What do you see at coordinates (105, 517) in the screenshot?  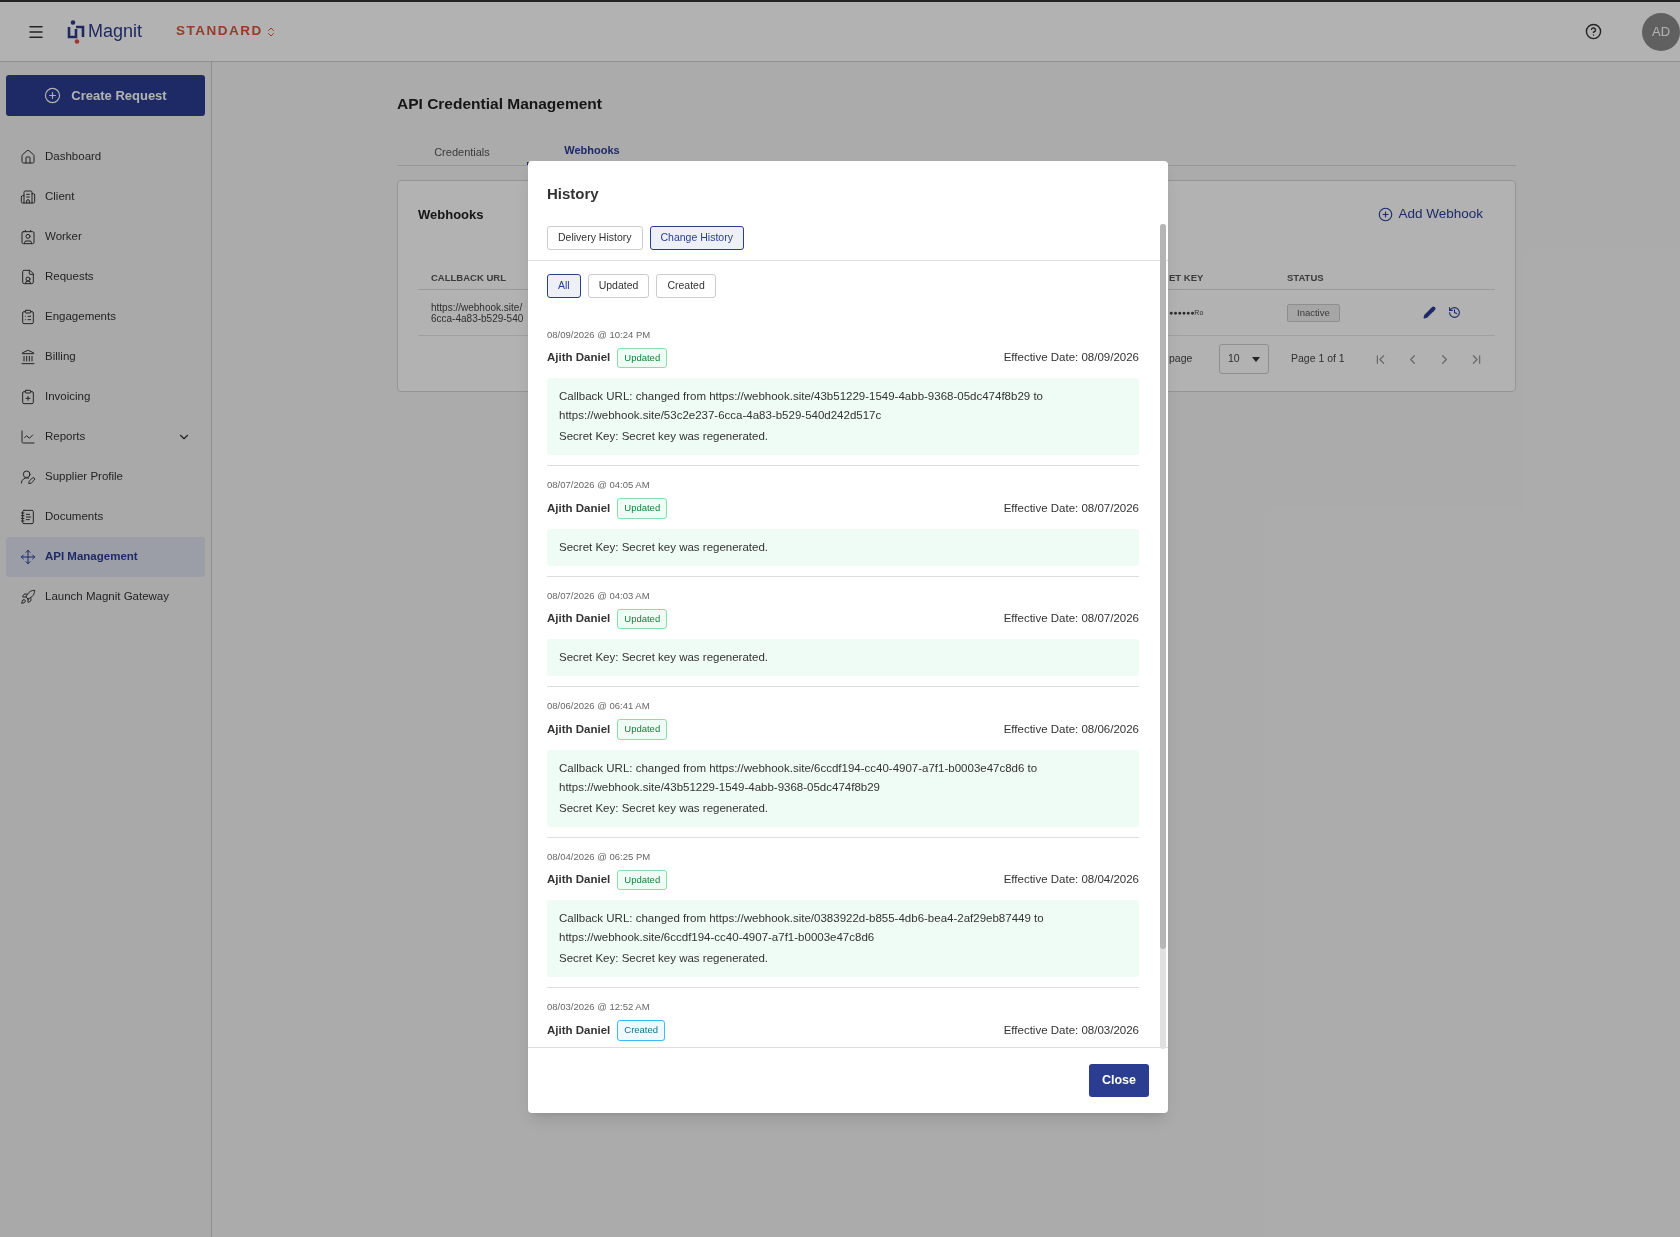 I see `sidebar-item: Documents` at bounding box center [105, 517].